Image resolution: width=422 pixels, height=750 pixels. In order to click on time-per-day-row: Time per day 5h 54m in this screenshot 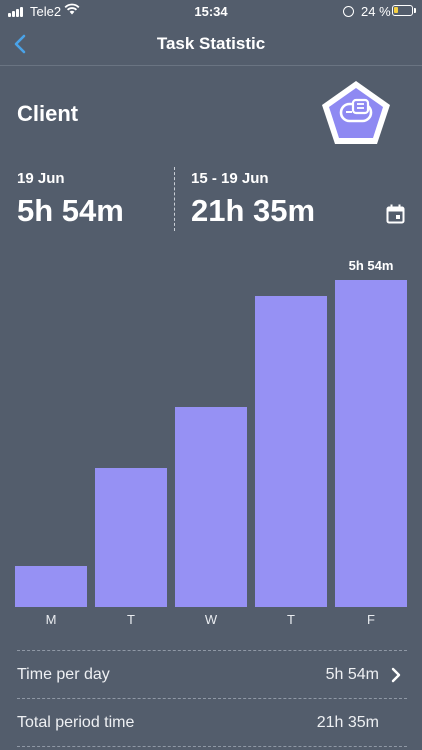, I will do `click(212, 675)`.